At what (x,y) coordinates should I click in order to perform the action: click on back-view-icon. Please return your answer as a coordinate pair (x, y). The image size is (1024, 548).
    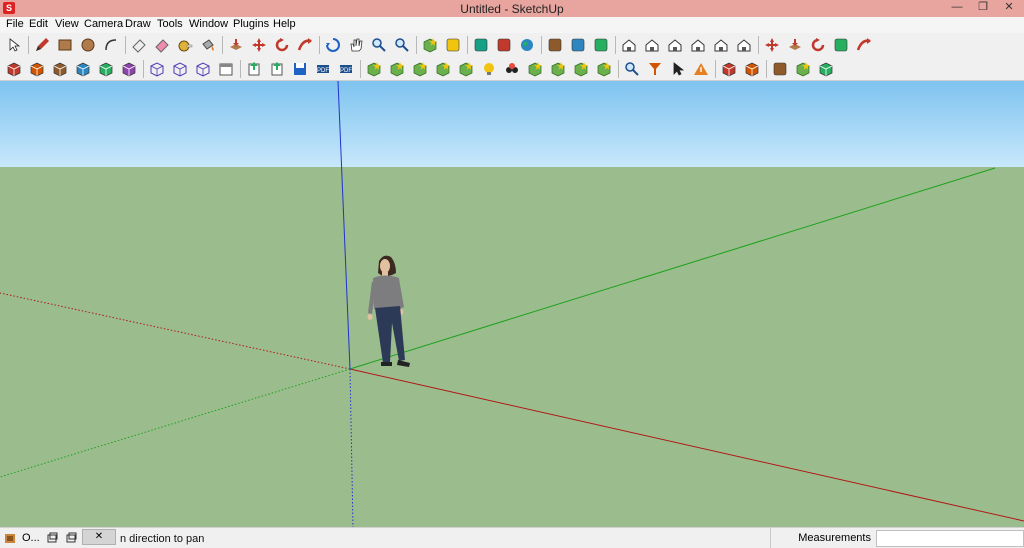
    Looking at the image, I should click on (721, 45).